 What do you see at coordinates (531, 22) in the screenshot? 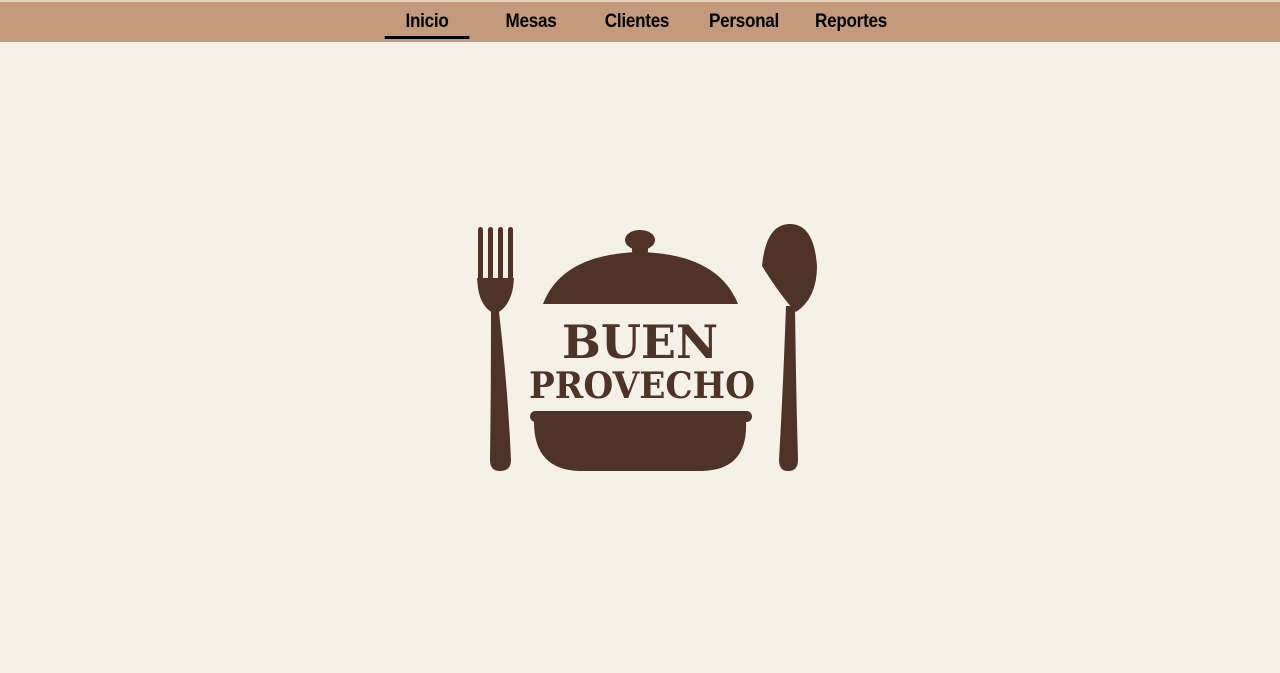
I see `nav-tab-mesas: Mesas` at bounding box center [531, 22].